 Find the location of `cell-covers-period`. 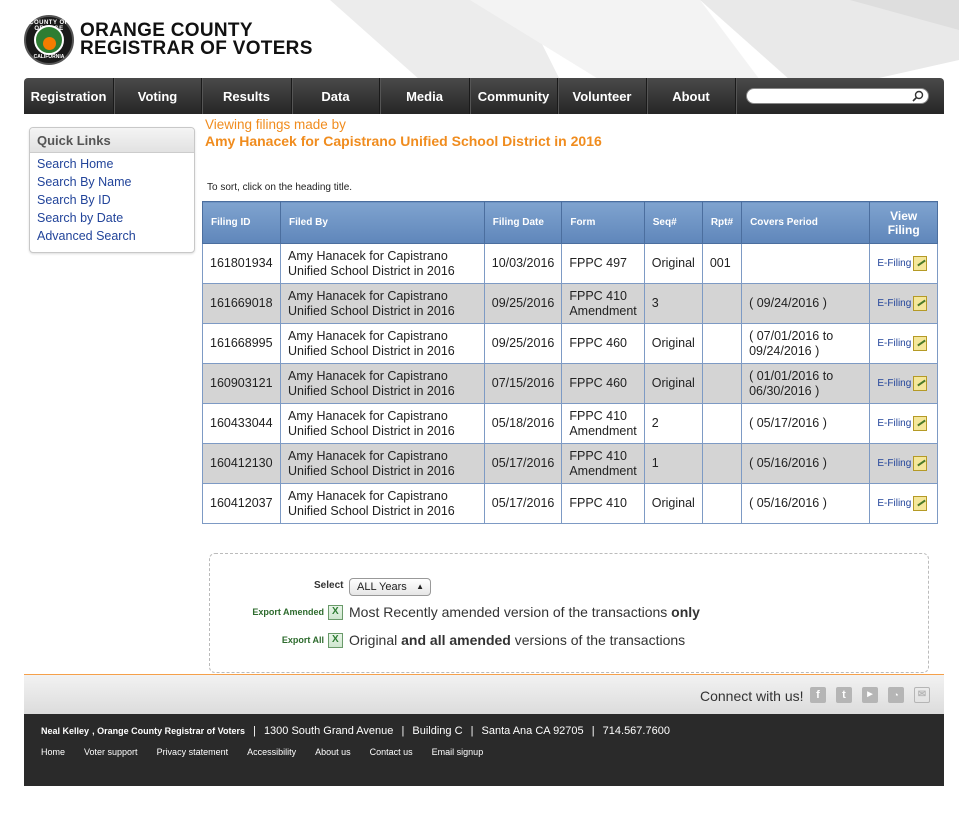

cell-covers-period is located at coordinates (806, 263).